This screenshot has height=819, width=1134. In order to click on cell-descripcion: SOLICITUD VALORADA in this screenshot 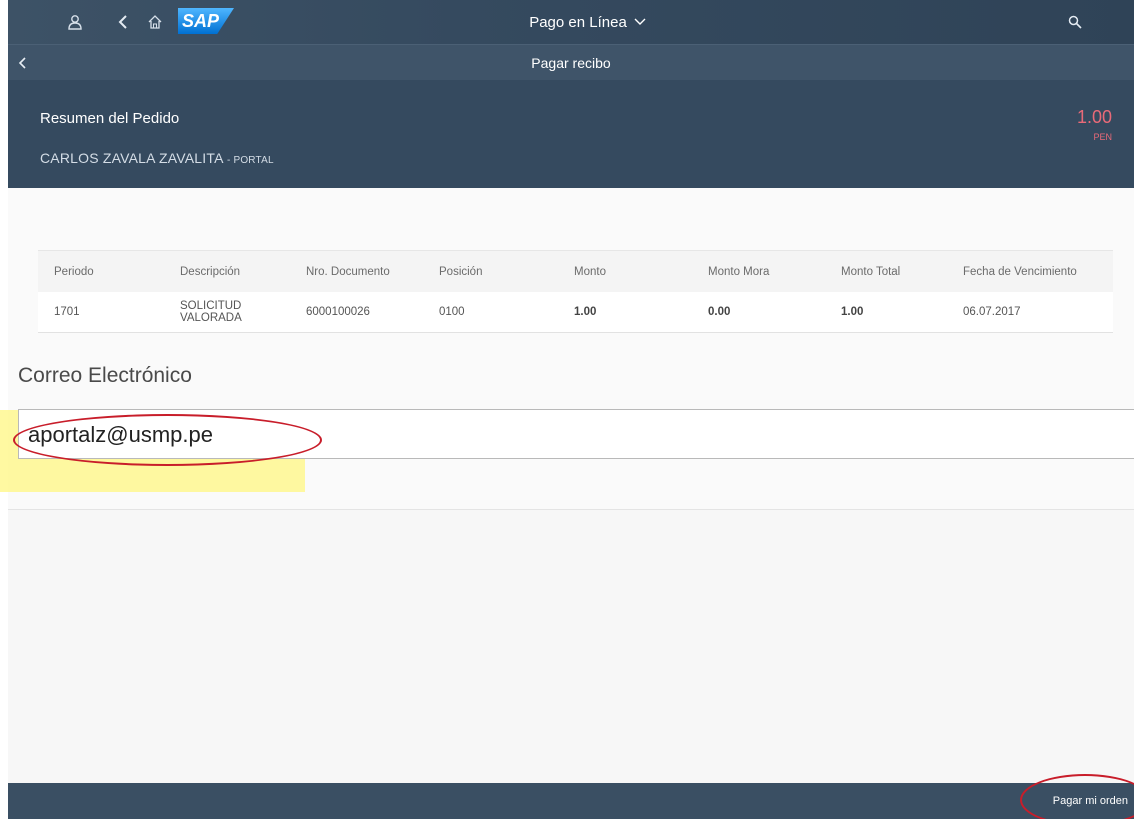, I will do `click(211, 312)`.